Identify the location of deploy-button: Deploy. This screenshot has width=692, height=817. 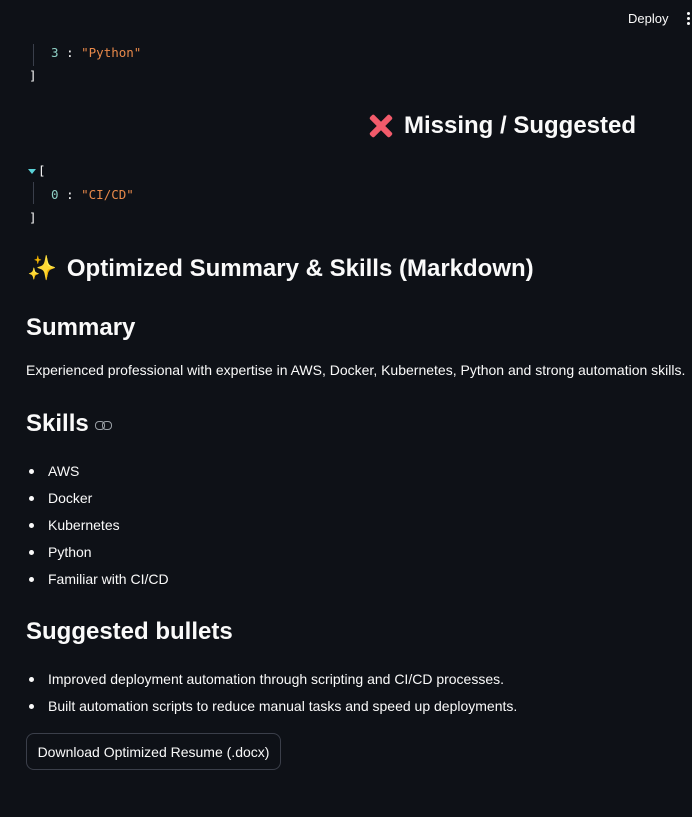
(648, 19).